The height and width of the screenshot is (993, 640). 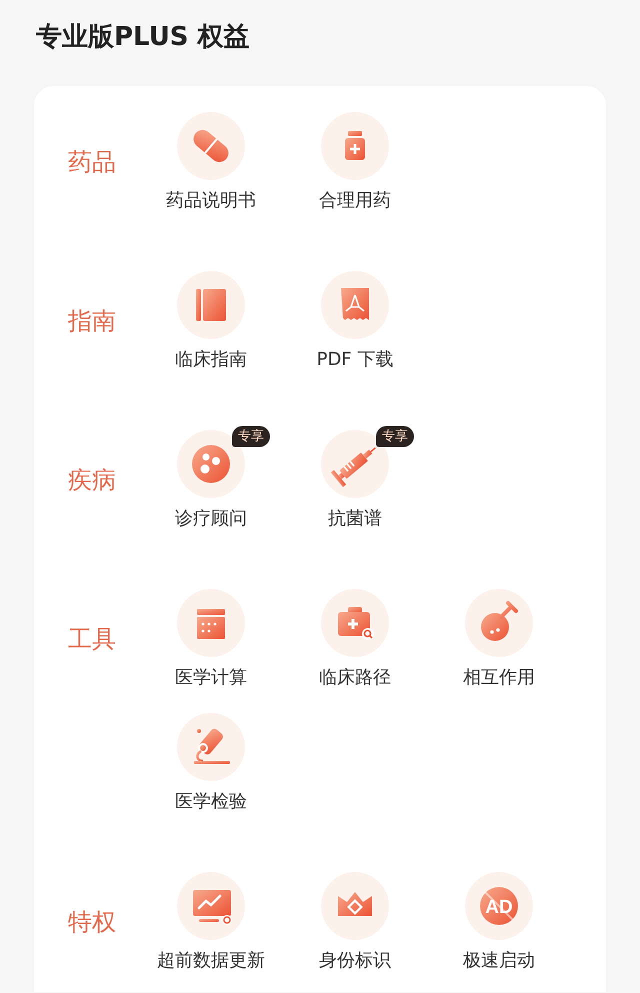 I want to click on feature-label: 合理用药, so click(x=355, y=200).